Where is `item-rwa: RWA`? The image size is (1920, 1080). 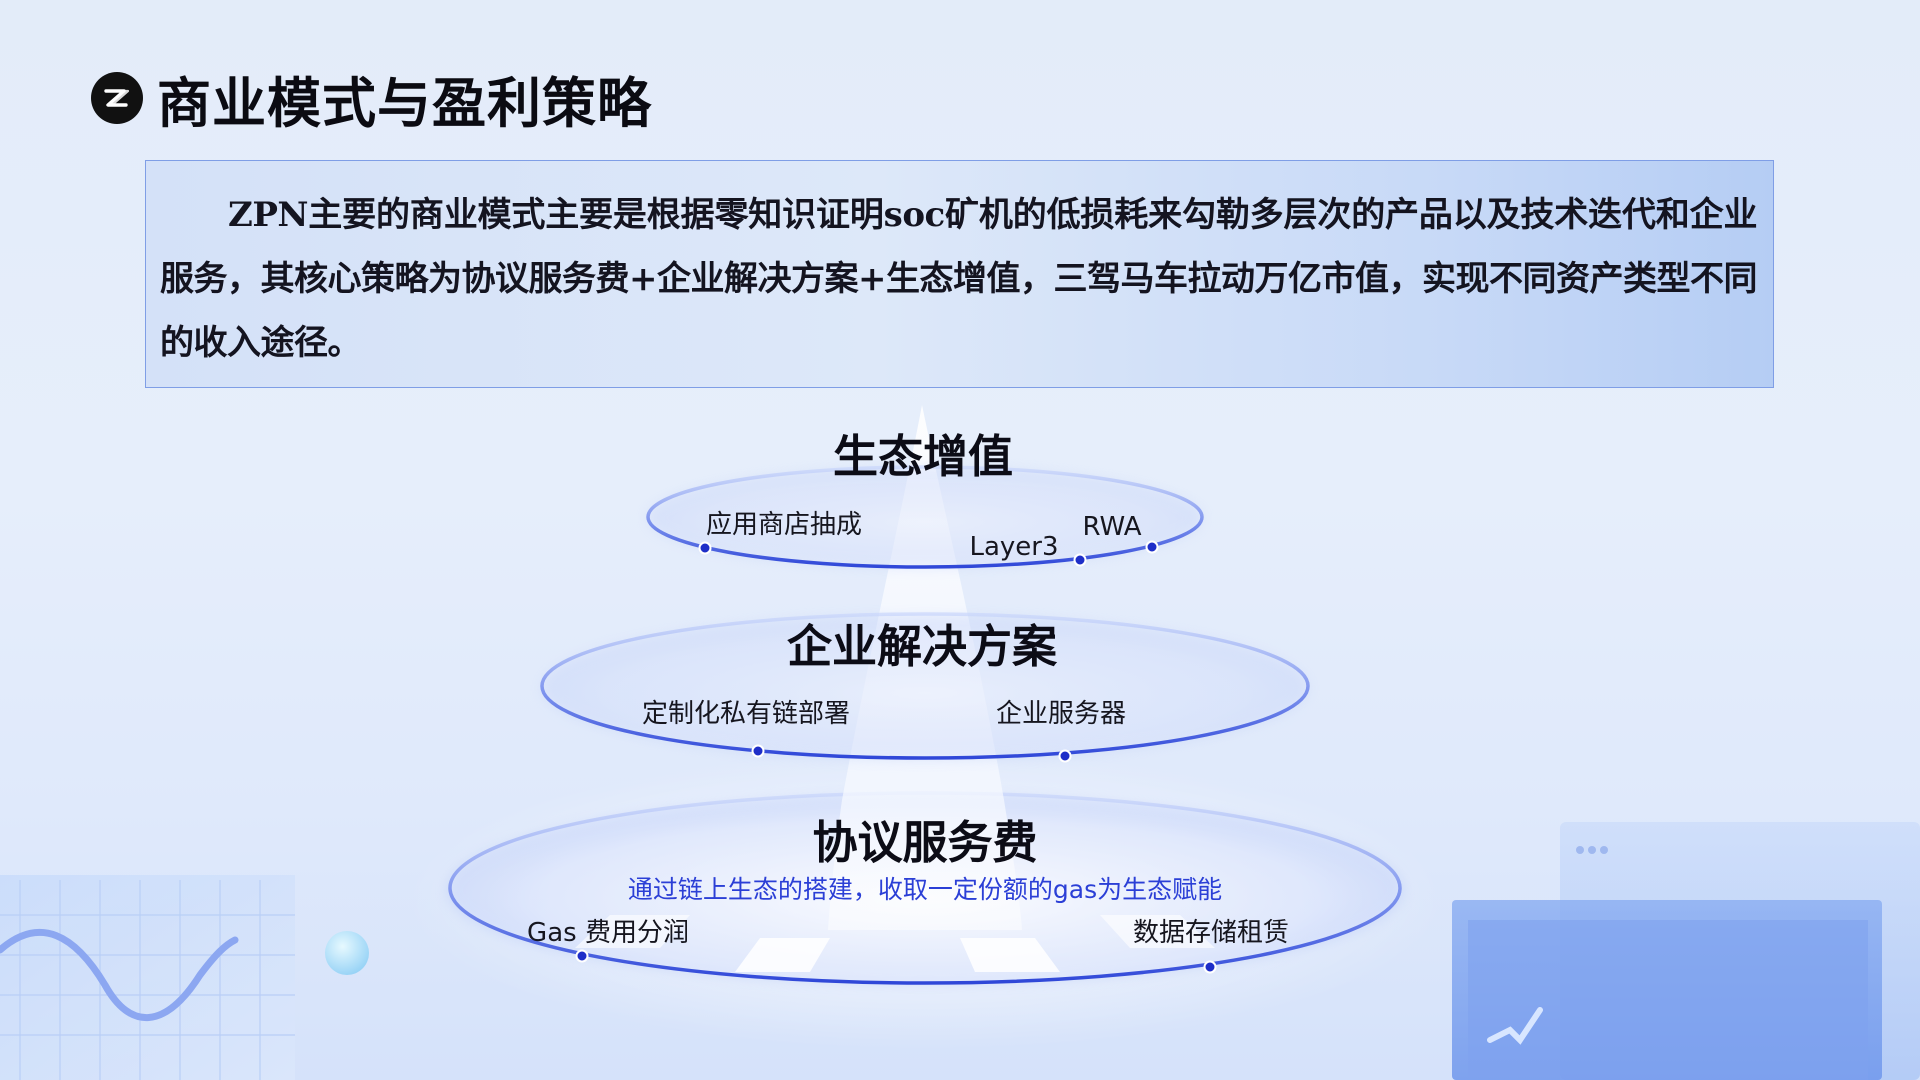
item-rwa: RWA is located at coordinates (1111, 527).